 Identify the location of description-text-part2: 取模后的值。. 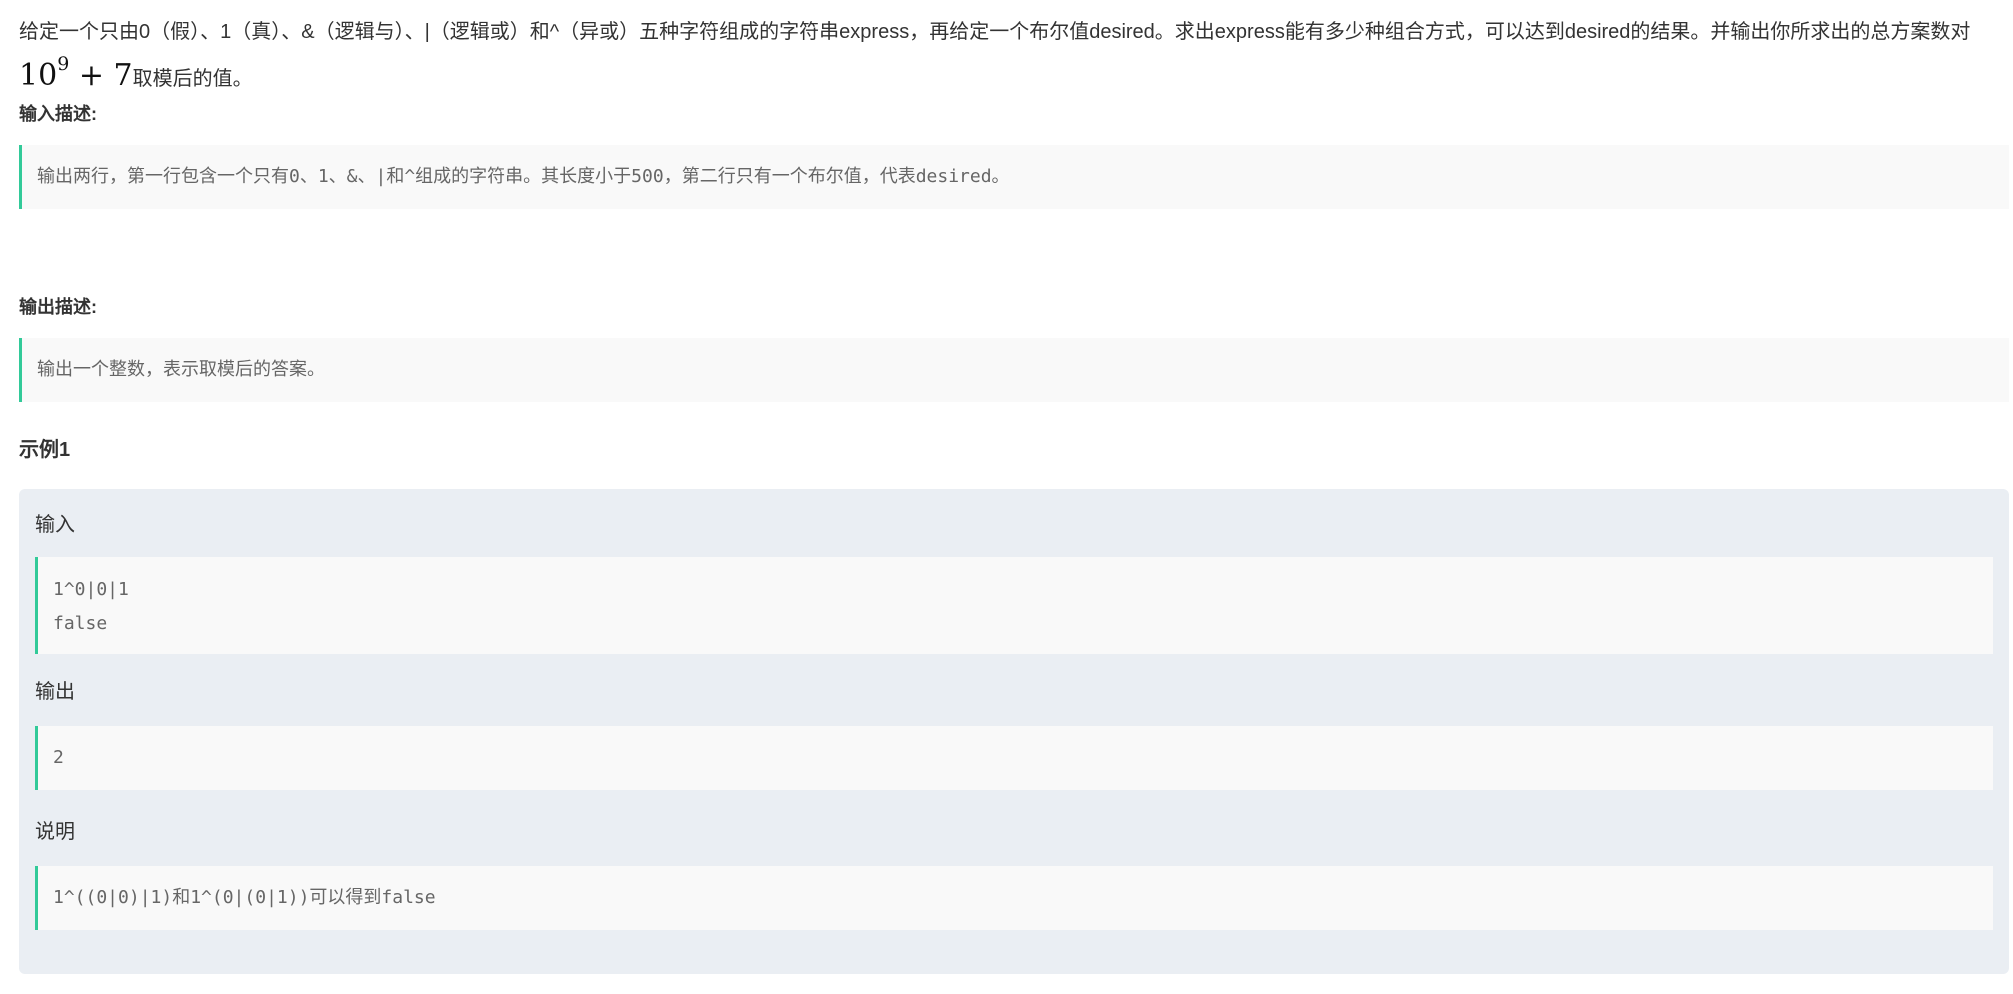
(192, 79).